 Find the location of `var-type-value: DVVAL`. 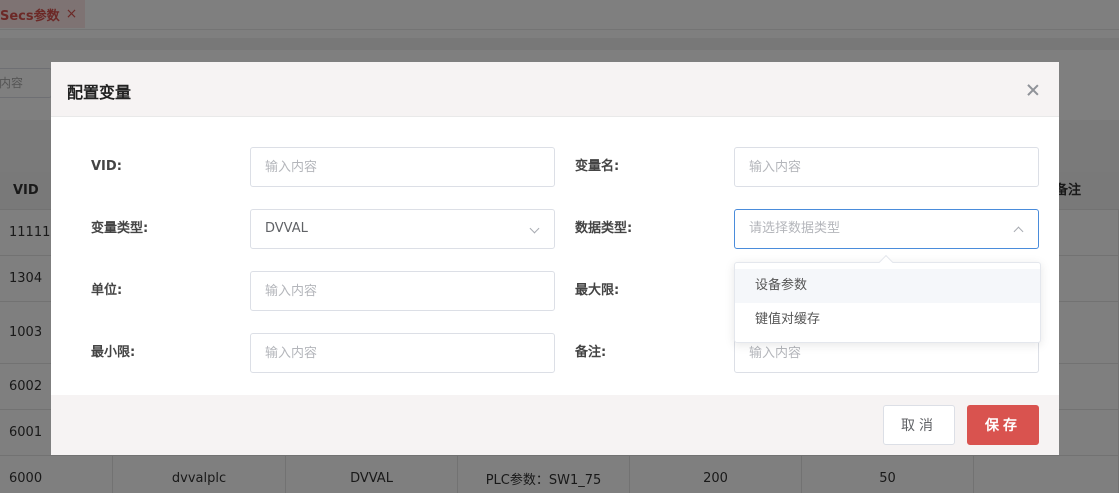

var-type-value: DVVAL is located at coordinates (286, 228).